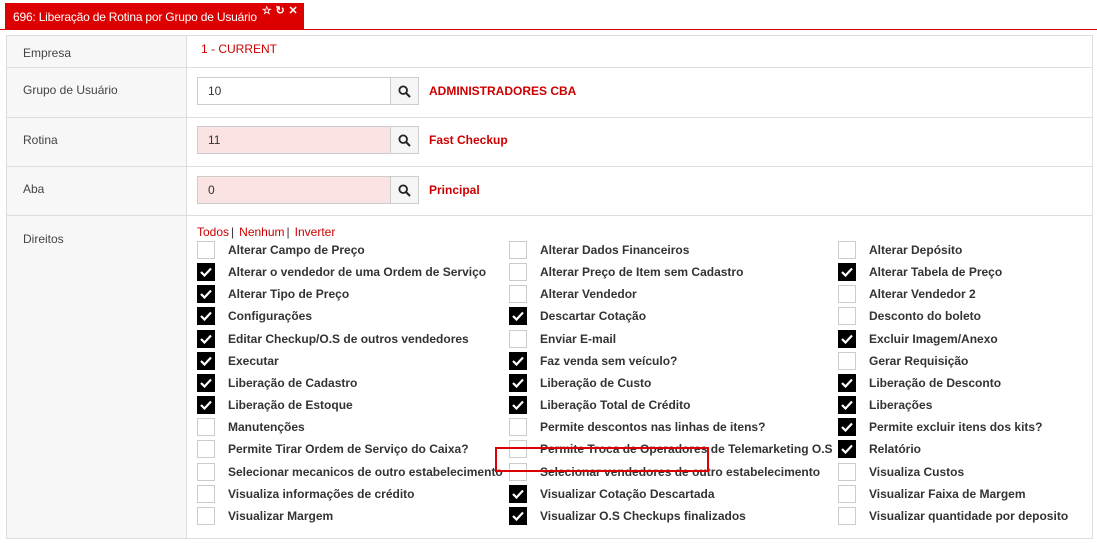  What do you see at coordinates (573, 294) in the screenshot?
I see `right-item-alterar-vendedor: Alterar Vendedor` at bounding box center [573, 294].